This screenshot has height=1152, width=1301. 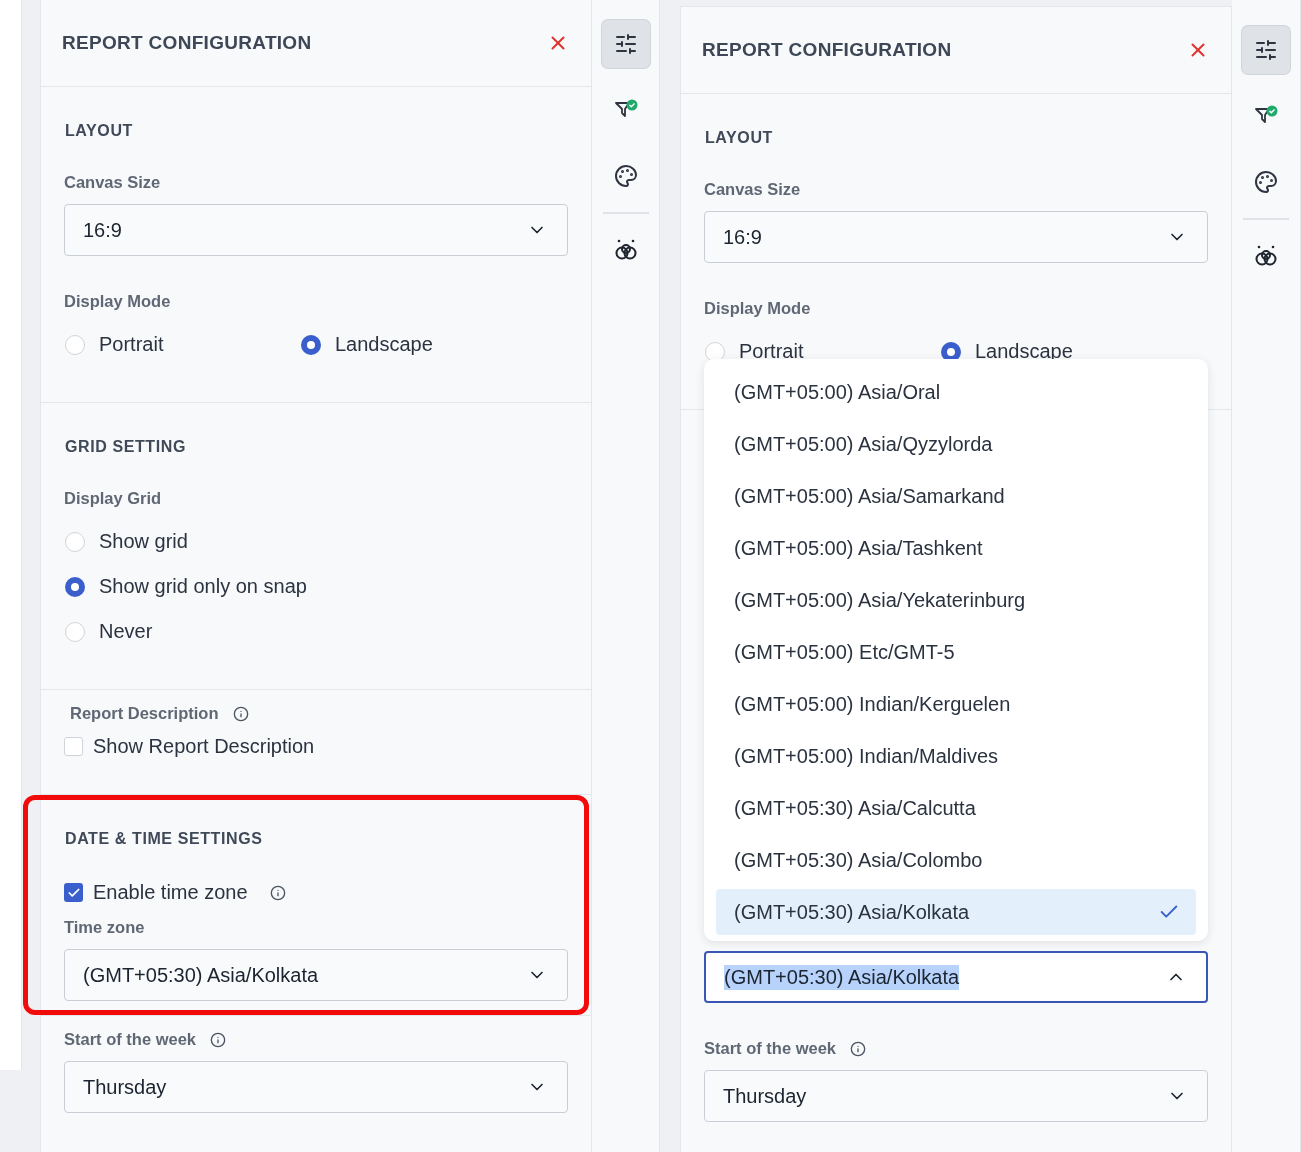 I want to click on dropdown-option: (GMT+05:00) Asia/Qyzylorda, so click(x=956, y=444).